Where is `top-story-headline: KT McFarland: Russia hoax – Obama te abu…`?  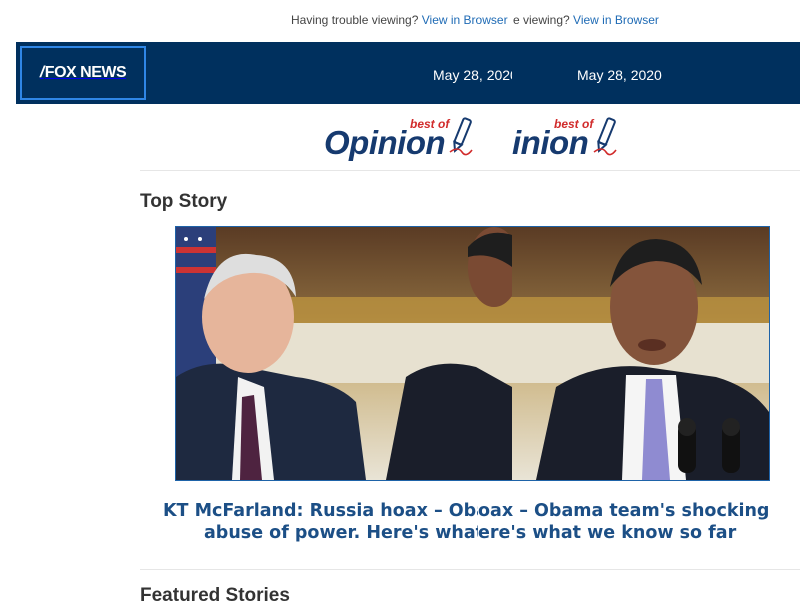 top-story-headline: KT McFarland: Russia hoax – Obama te abu… is located at coordinates (470, 525).